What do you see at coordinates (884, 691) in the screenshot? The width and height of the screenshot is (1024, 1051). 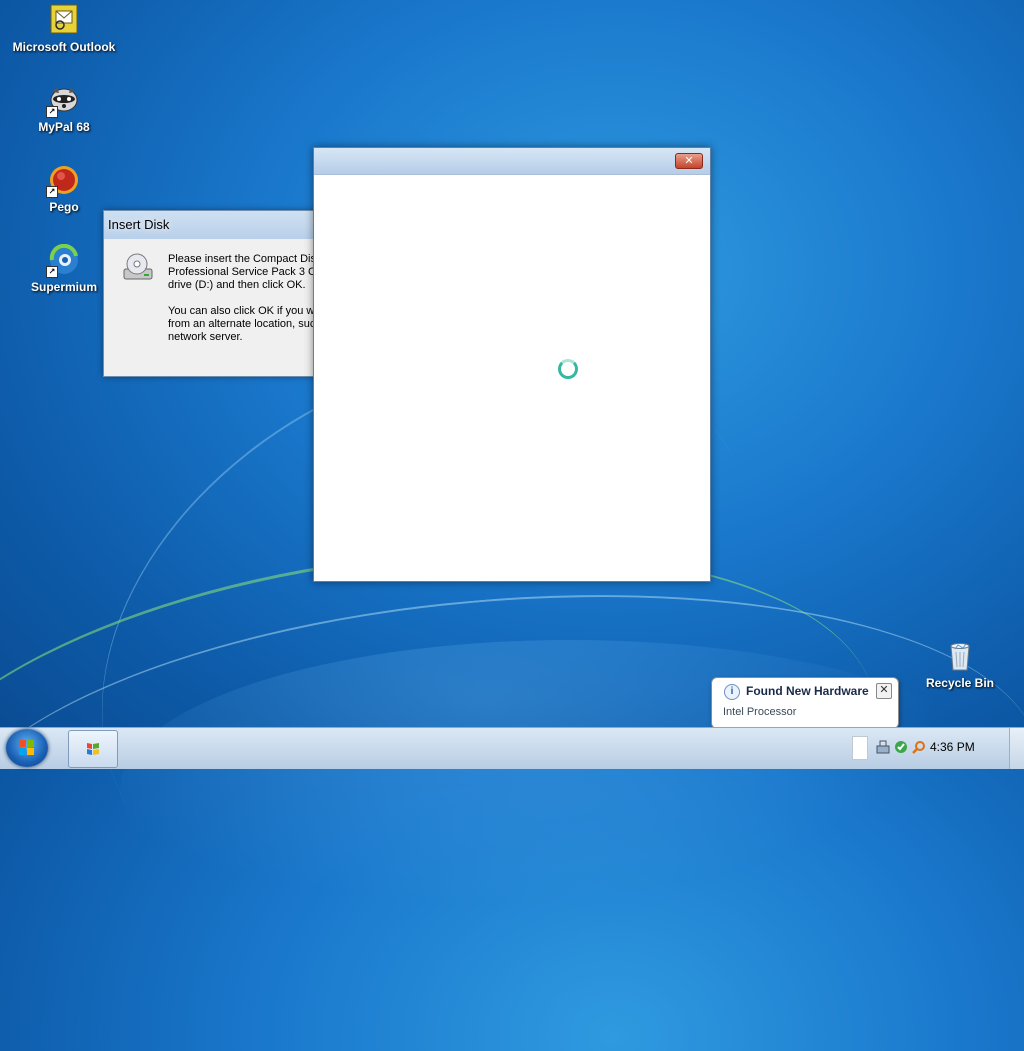 I see `balloon-close-button: ✕` at bounding box center [884, 691].